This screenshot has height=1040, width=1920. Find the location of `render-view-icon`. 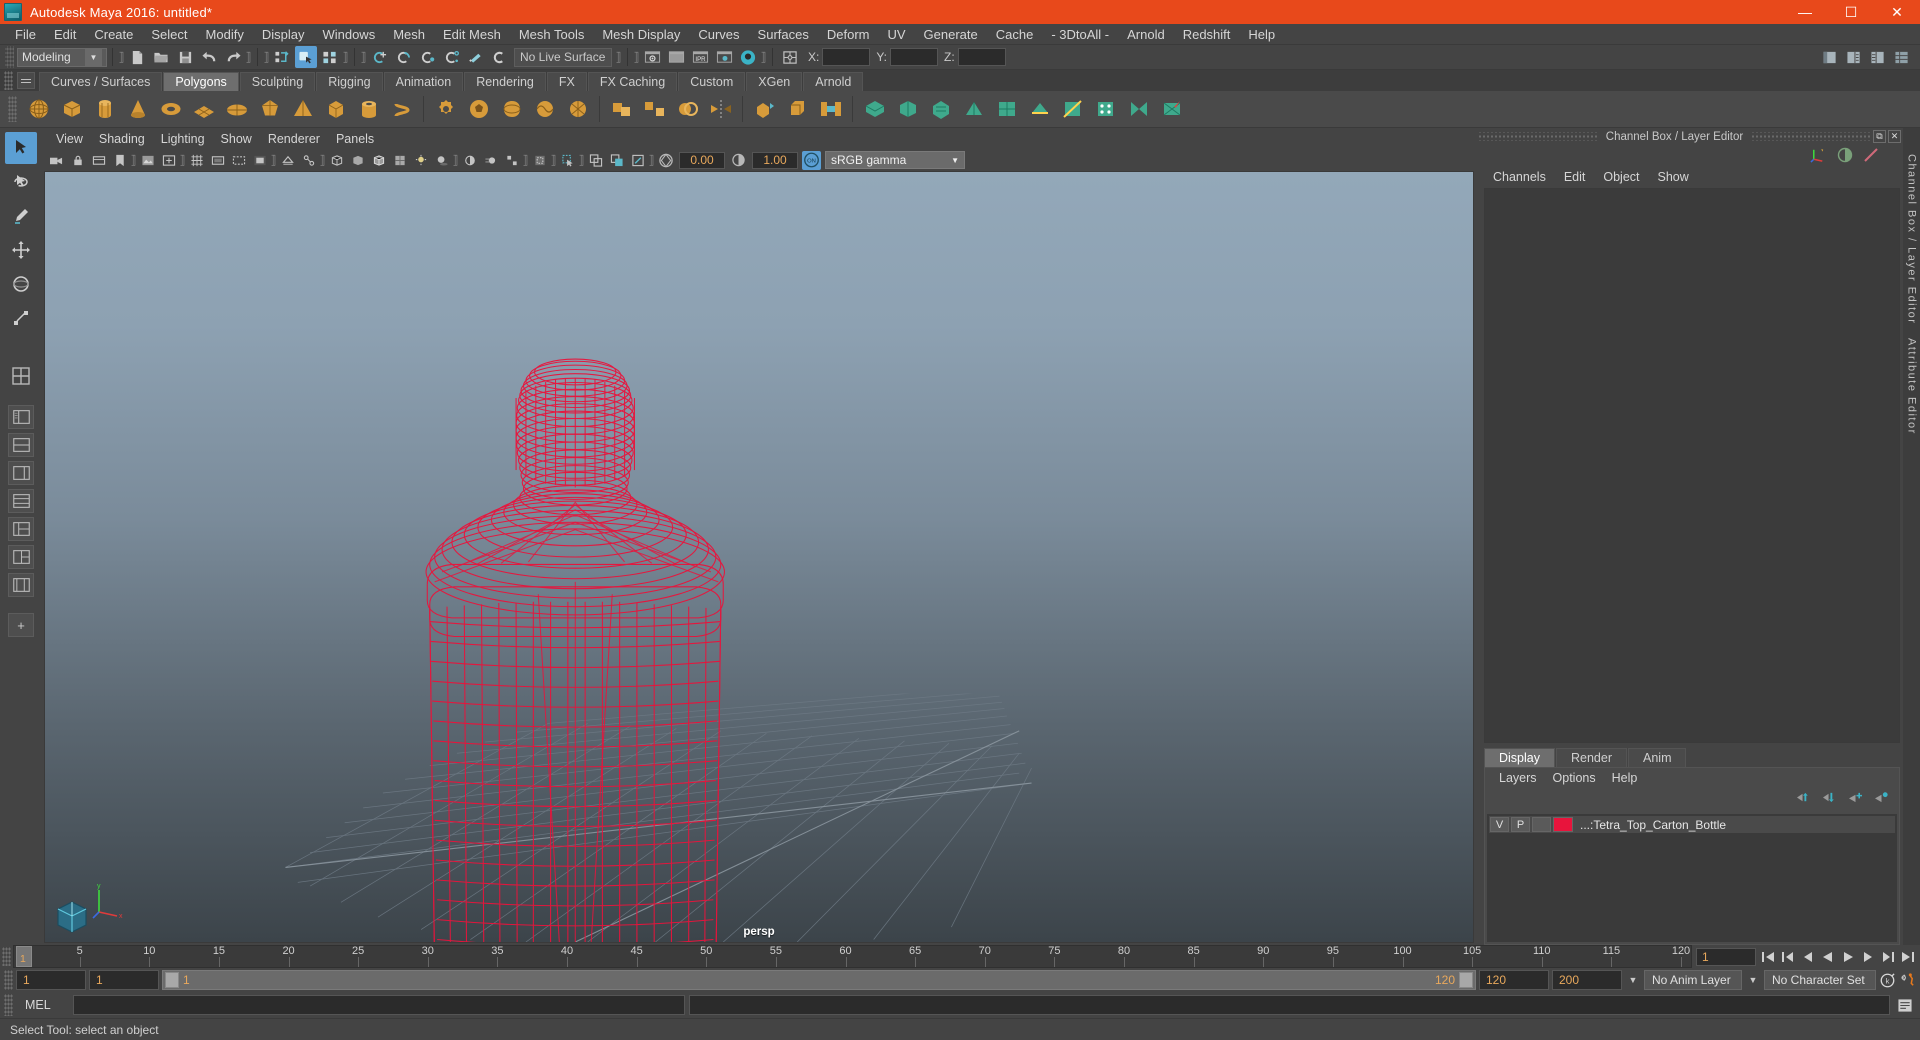

render-view-icon is located at coordinates (652, 57).